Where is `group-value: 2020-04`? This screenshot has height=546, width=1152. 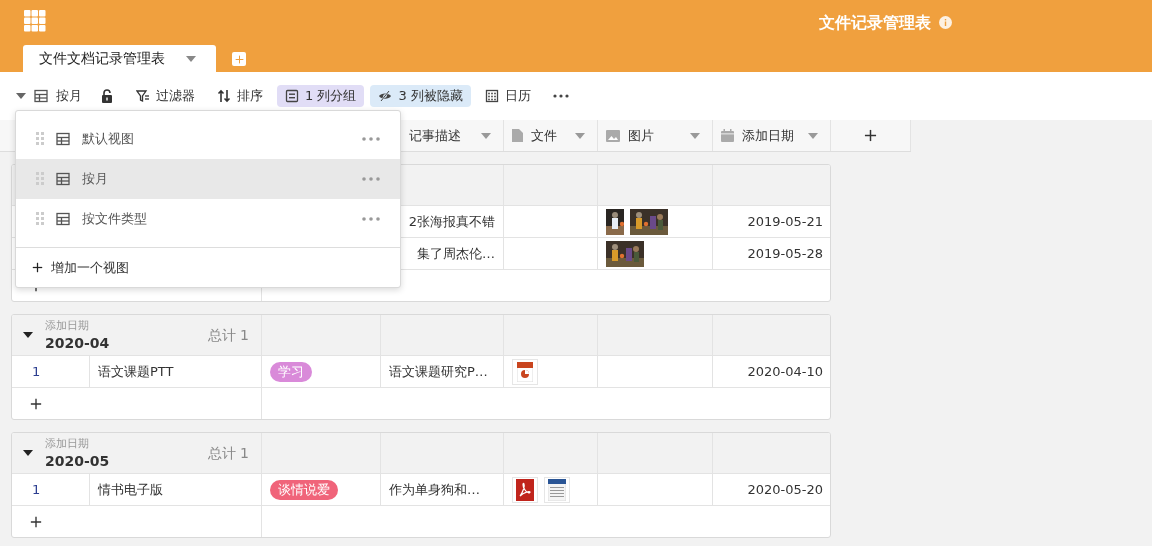
group-value: 2020-04 is located at coordinates (77, 343).